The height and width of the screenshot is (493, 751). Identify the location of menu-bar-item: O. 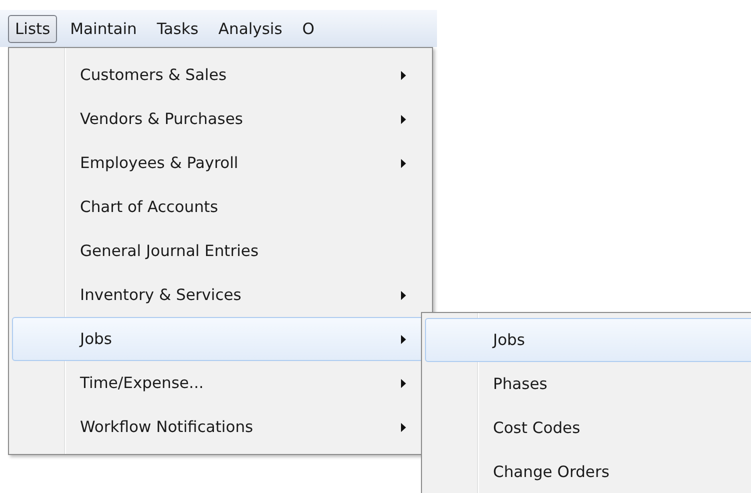
(308, 28).